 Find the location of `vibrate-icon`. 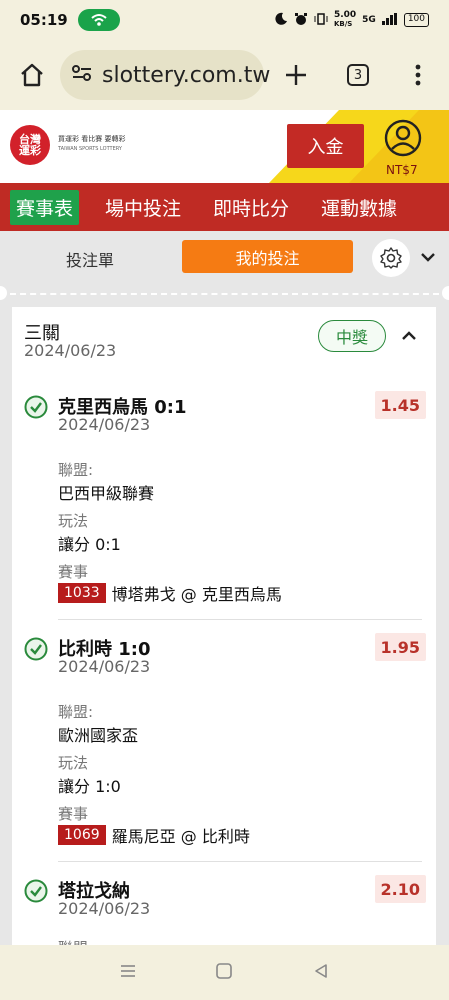

vibrate-icon is located at coordinates (321, 20).